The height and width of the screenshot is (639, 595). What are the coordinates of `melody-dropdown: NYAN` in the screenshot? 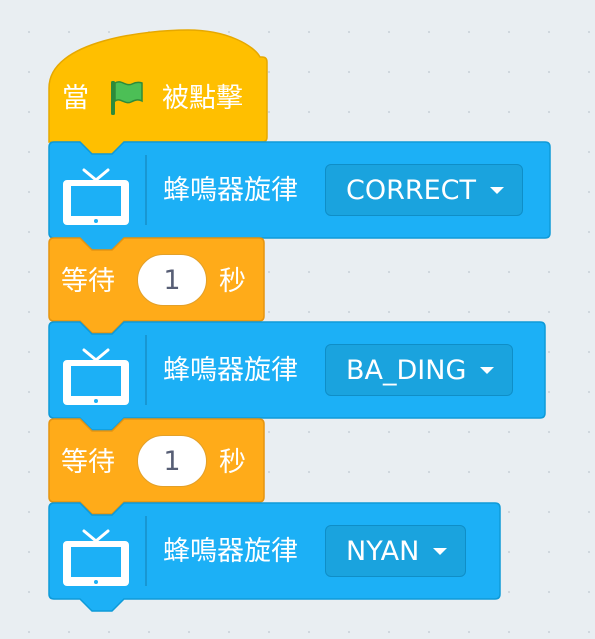 It's located at (396, 551).